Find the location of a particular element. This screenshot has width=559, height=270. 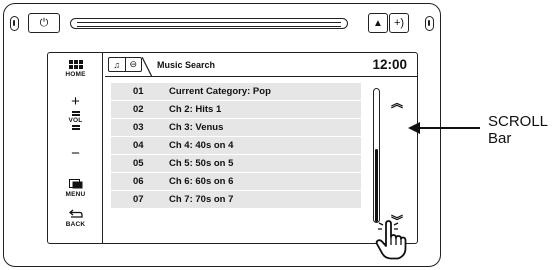

menu-button: MENU is located at coordinates (75, 188).